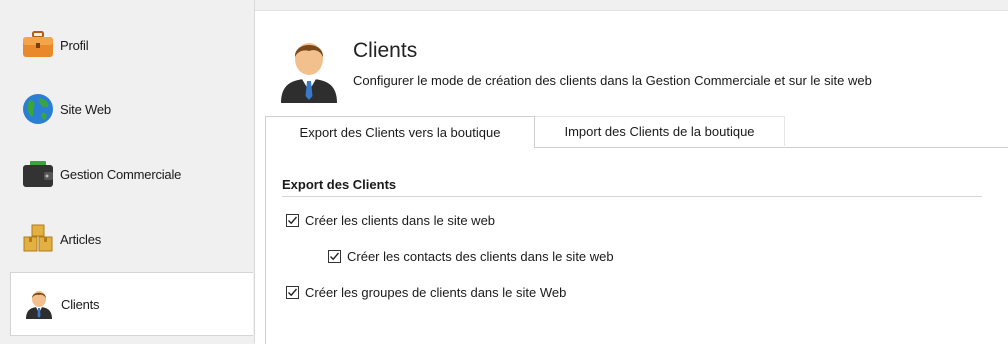  Describe the element at coordinates (131, 239) in the screenshot. I see `sidebar-item-articles: Articles` at that location.